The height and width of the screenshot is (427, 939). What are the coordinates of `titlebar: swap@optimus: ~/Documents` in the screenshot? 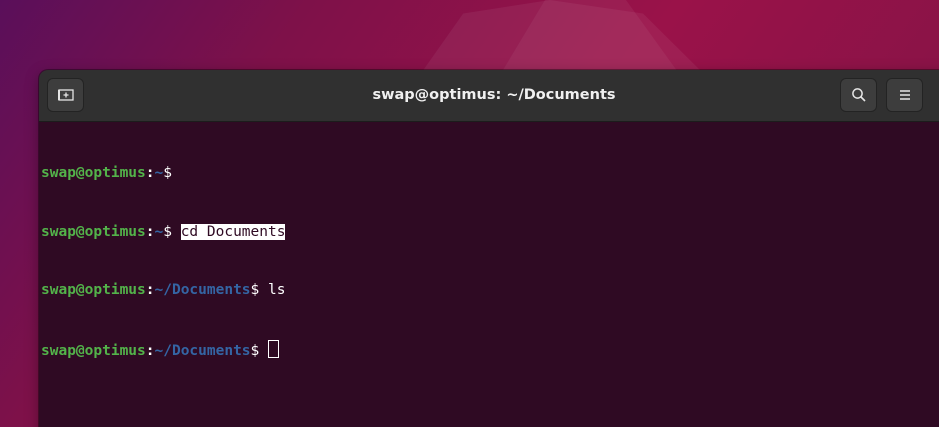 It's located at (489, 96).